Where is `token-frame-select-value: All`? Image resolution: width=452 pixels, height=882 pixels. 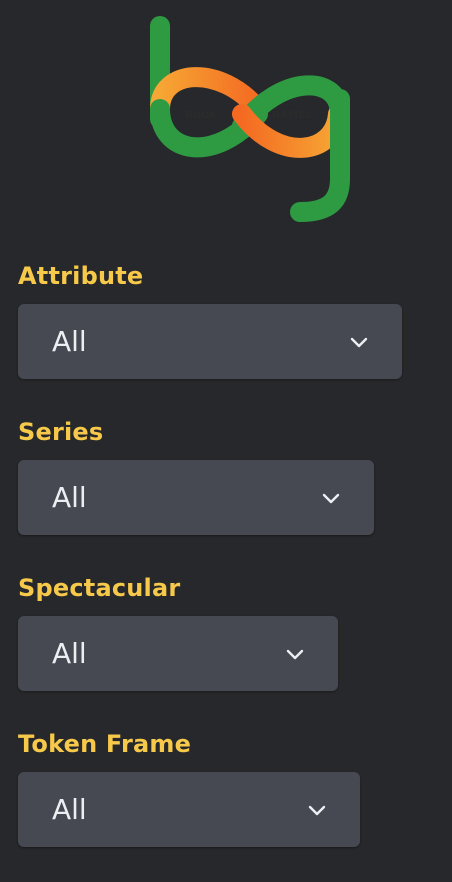 token-frame-select-value: All is located at coordinates (69, 809).